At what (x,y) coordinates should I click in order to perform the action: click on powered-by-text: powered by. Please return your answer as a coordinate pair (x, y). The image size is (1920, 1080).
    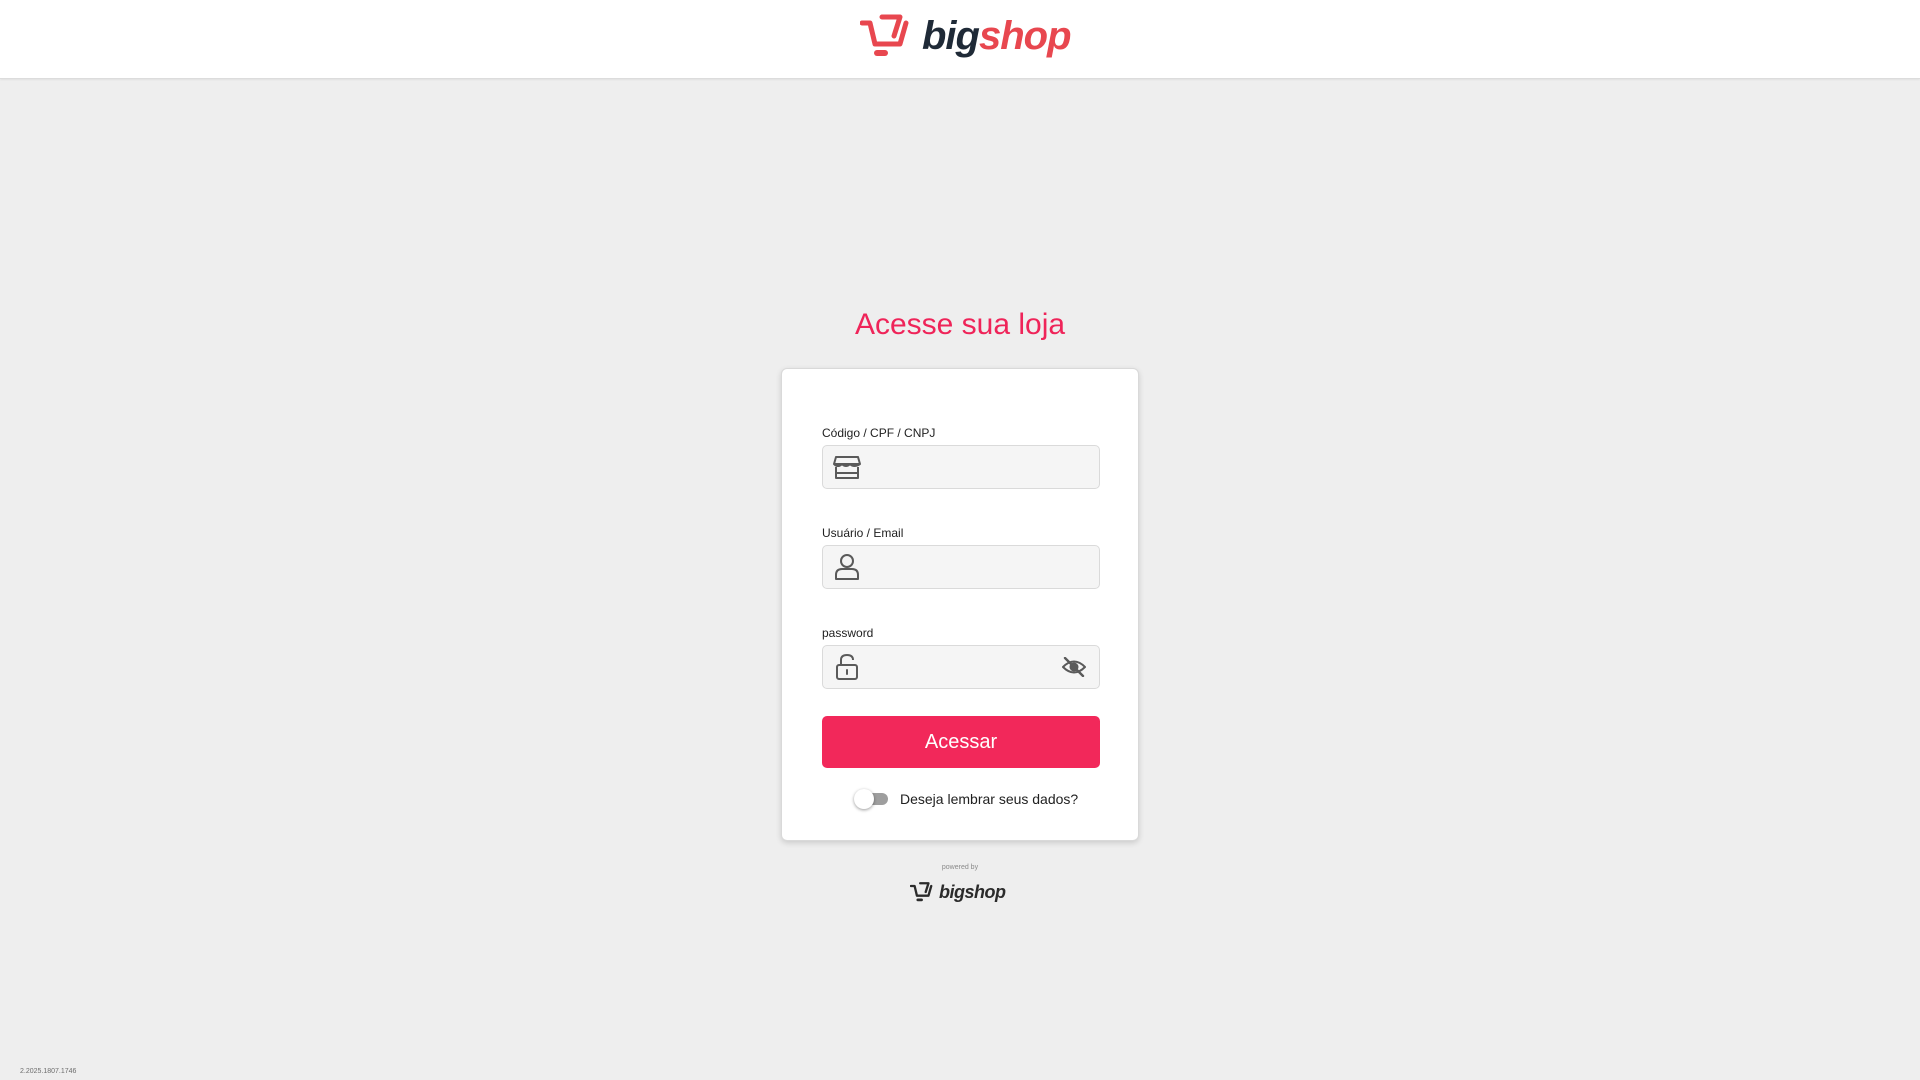
    Looking at the image, I should click on (960, 867).